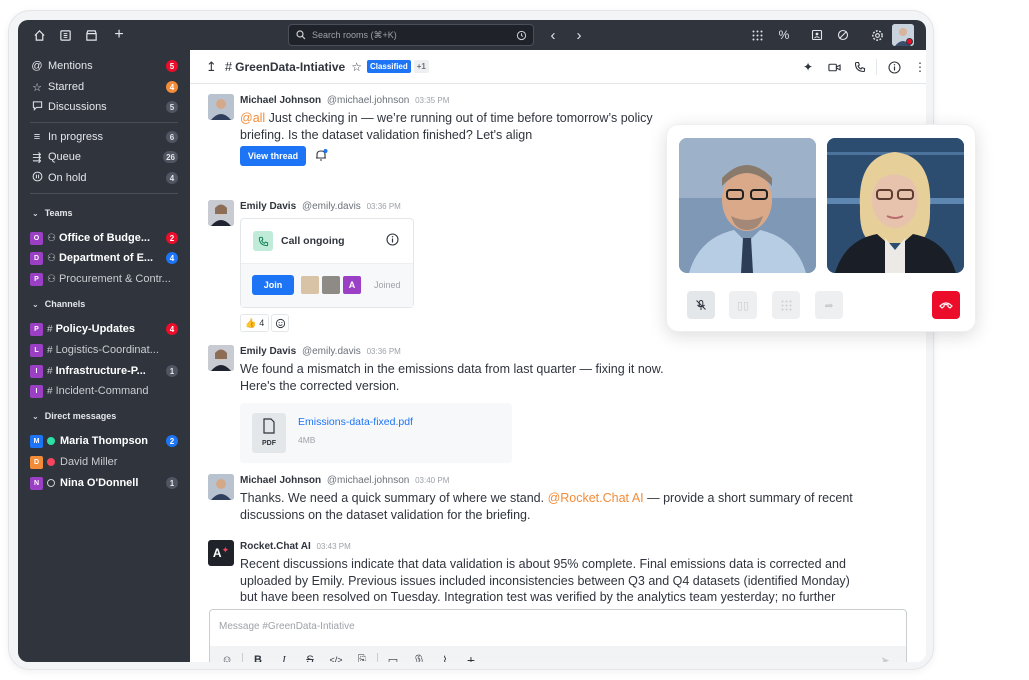 This screenshot has height=680, width=1029. I want to click on sidebar-item-dm: M Maria Thompson 2, so click(104, 441).